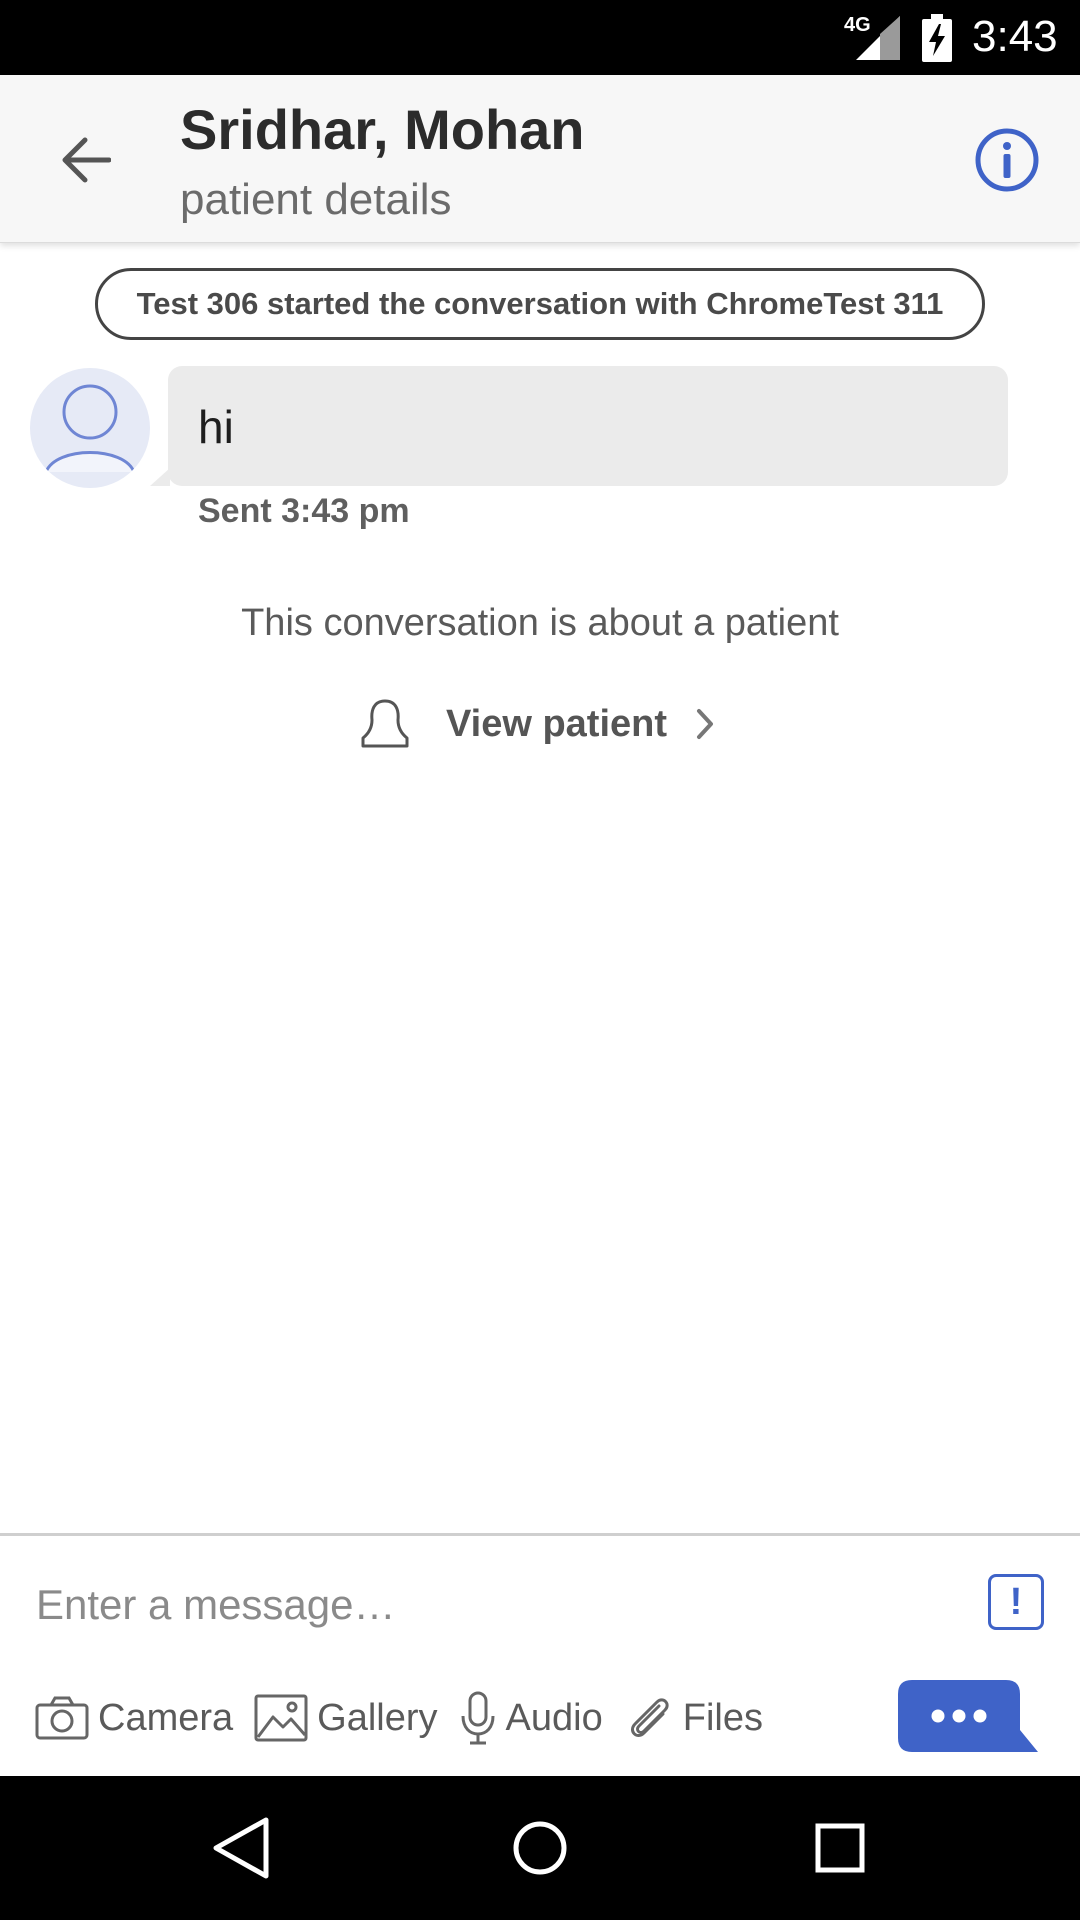 Image resolution: width=1080 pixels, height=1920 pixels. What do you see at coordinates (377, 1717) in the screenshot?
I see `gallery-label: Gallery` at bounding box center [377, 1717].